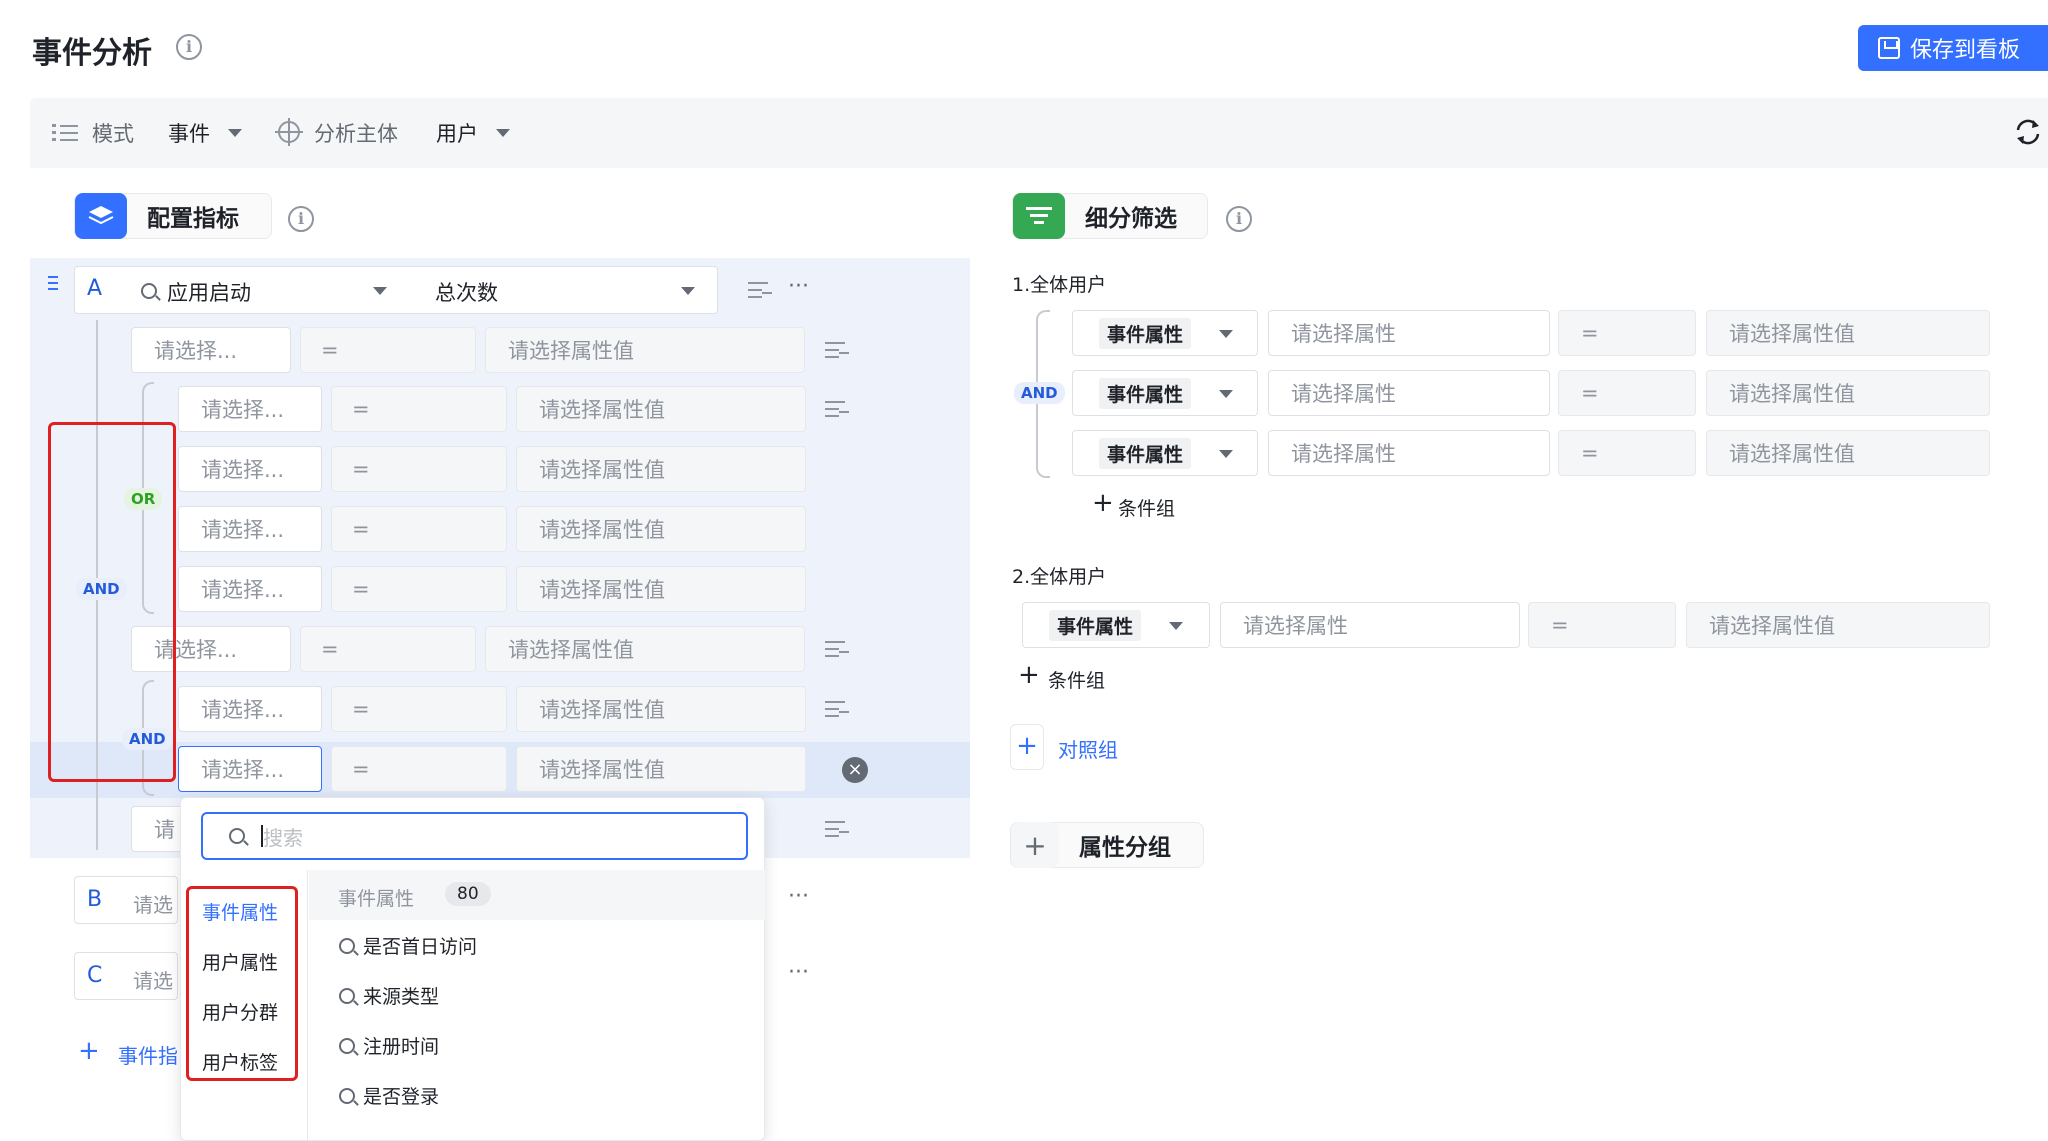 This screenshot has height=1141, width=2048. Describe the element at coordinates (466, 292) in the screenshot. I see `metric-name: 总次数` at that location.